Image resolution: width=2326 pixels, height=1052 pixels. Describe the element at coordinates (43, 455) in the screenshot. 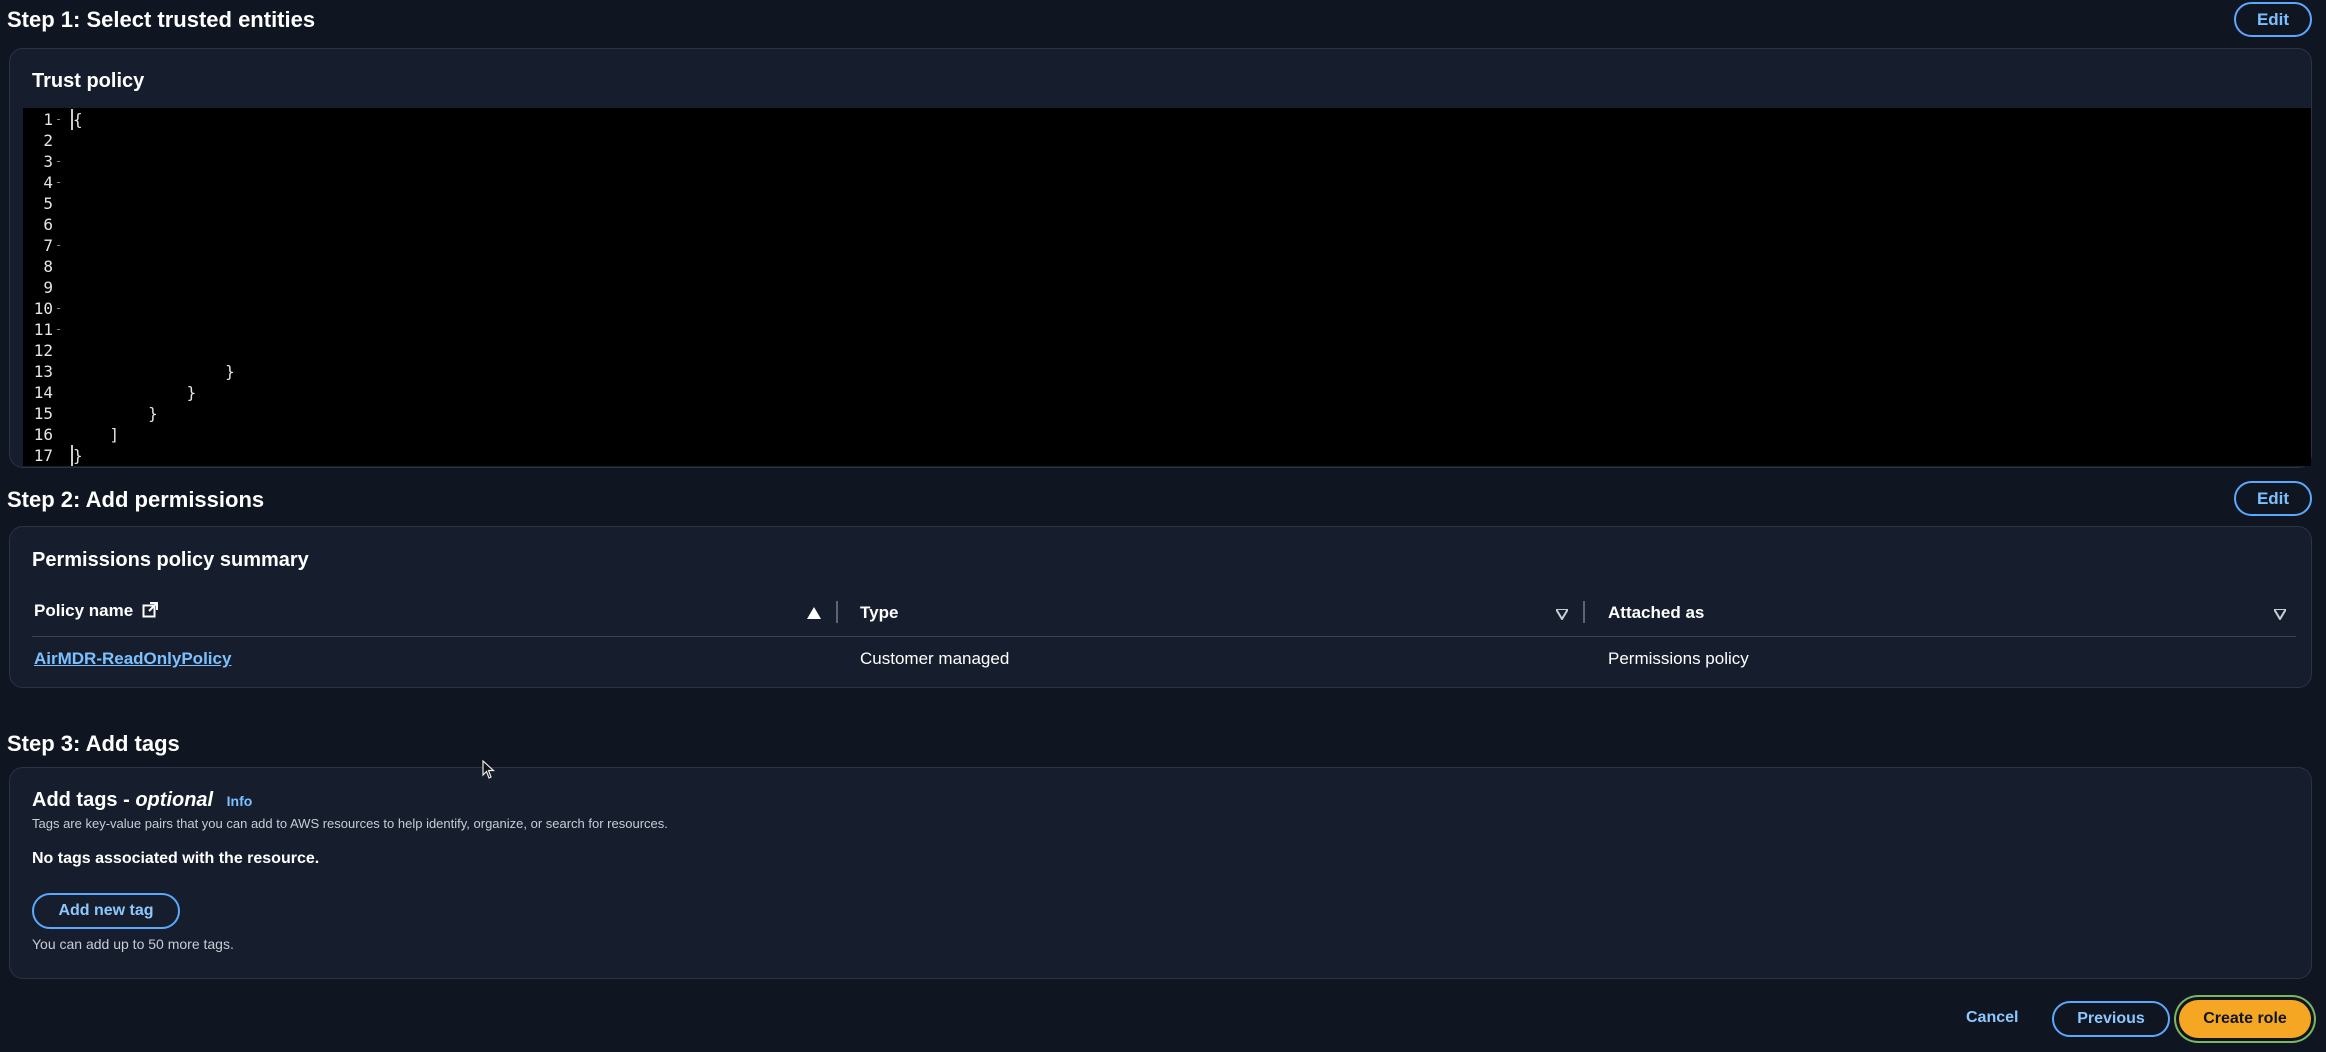

I see `line-number: 17` at that location.